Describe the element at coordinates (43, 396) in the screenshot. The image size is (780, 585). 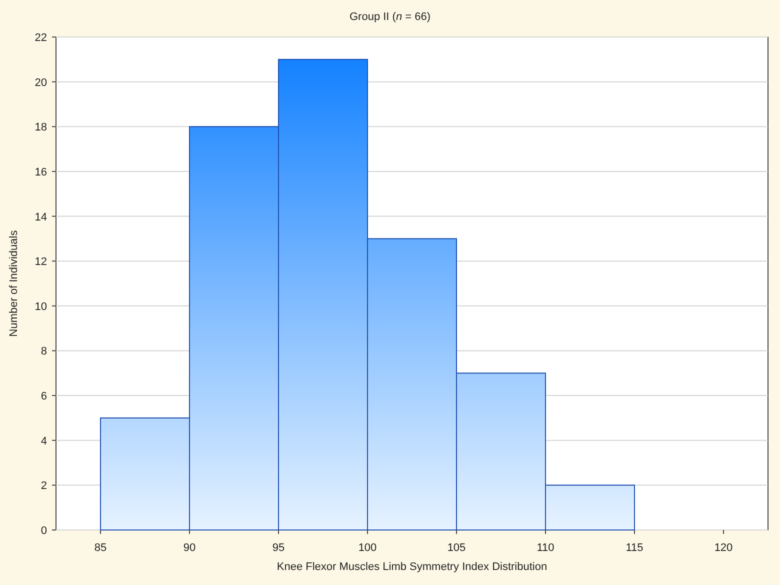
I see `y-tick-label: 6` at that location.